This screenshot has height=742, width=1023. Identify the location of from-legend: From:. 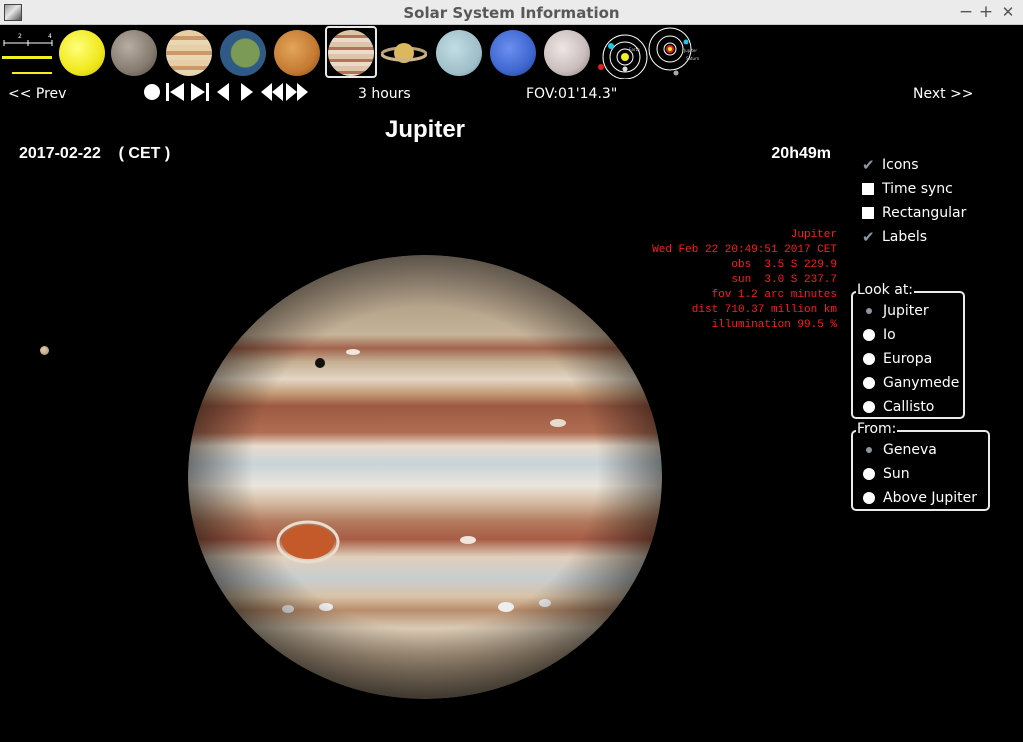
(877, 429).